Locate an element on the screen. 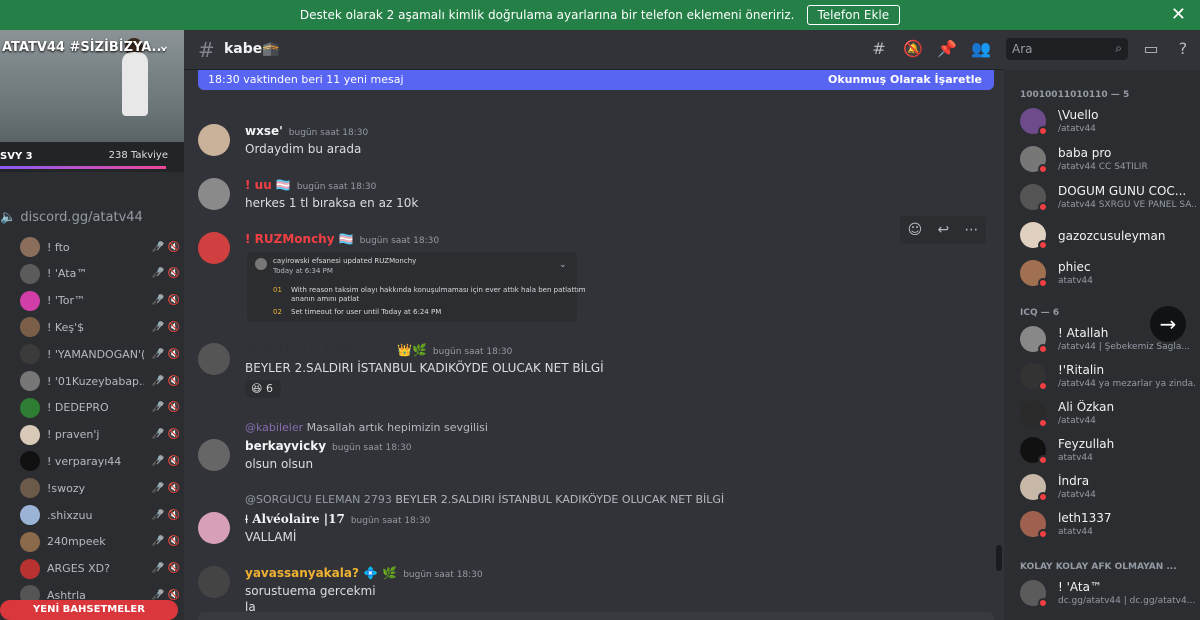 The image size is (1200, 620). voice-channel-name: discord.gg/atatv44 is located at coordinates (81, 217).